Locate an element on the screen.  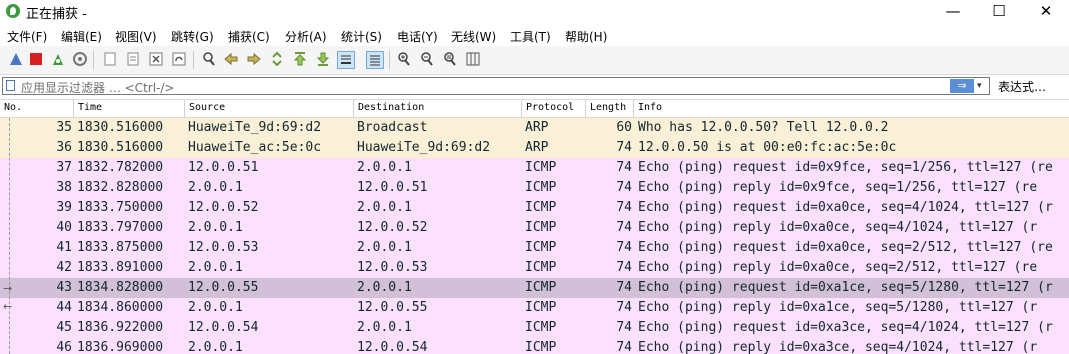
request-arrow-icon: → is located at coordinates (8, 288).